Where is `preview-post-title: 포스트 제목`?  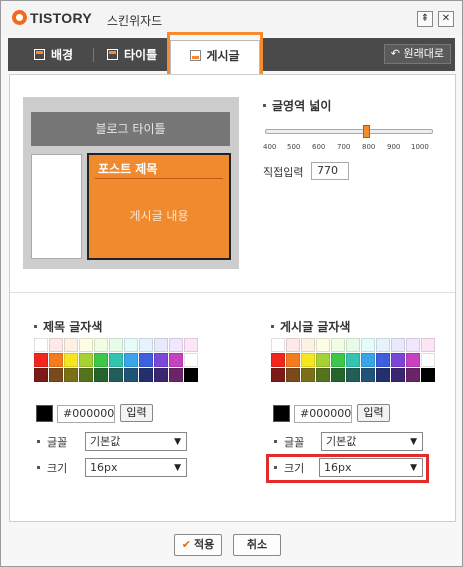
preview-post-title: 포스트 제목 is located at coordinates (128, 169).